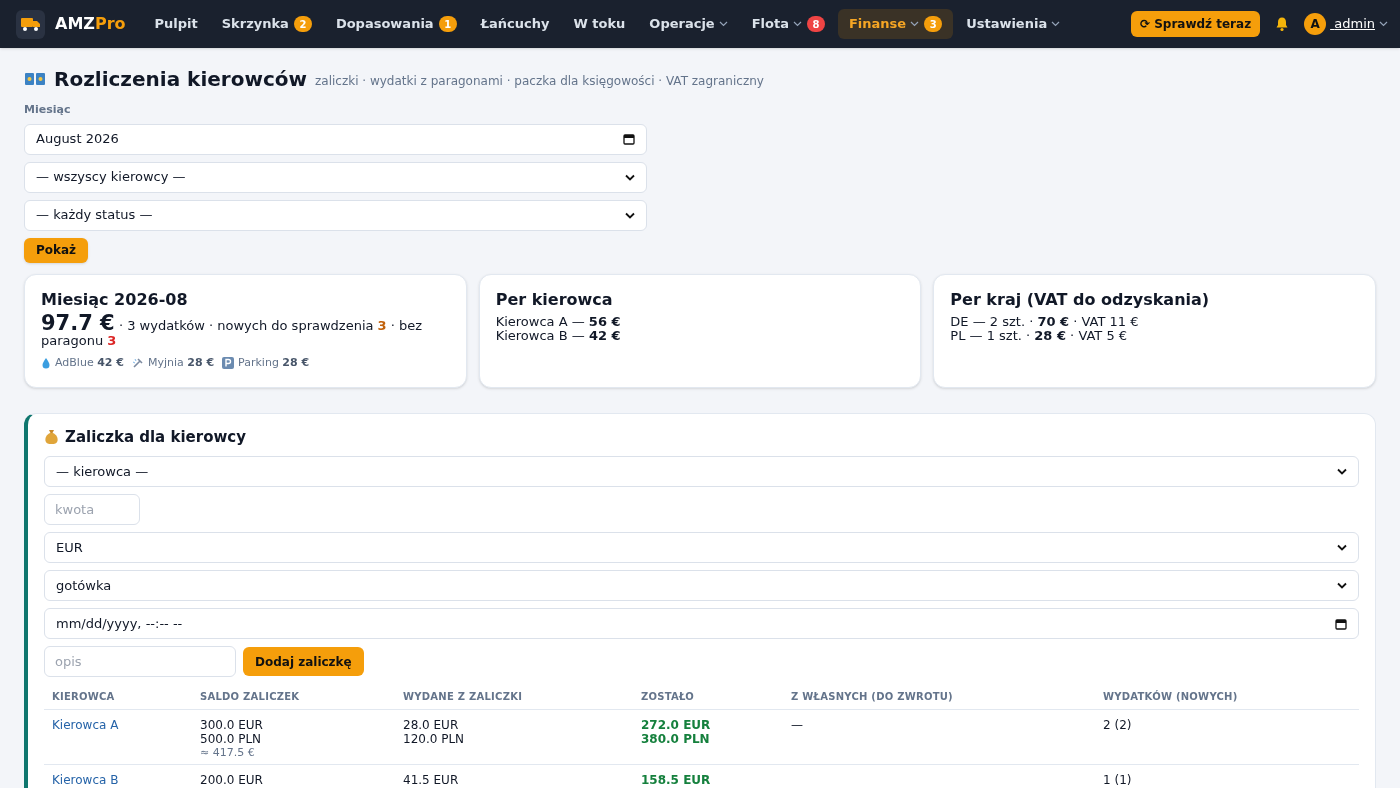 The width and height of the screenshot is (1400, 788). I want to click on driver-link: Kierowca A, so click(85, 725).